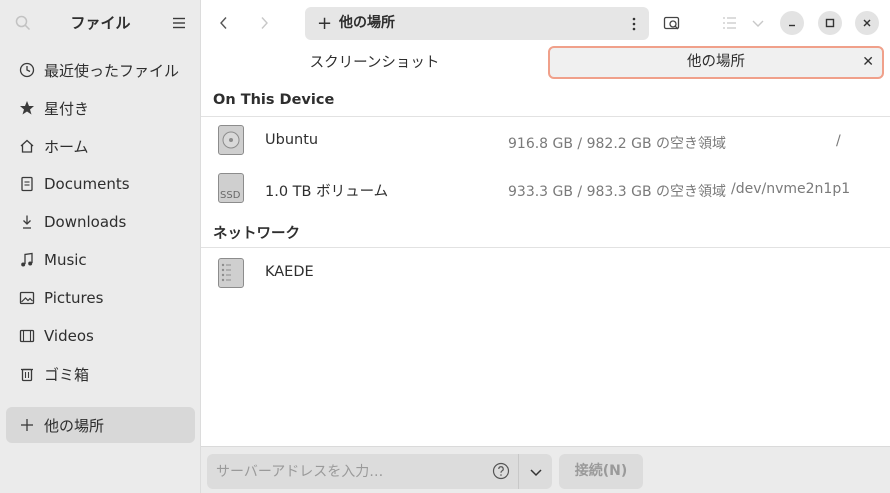  I want to click on connect-bar: 接続(N), so click(545, 469).